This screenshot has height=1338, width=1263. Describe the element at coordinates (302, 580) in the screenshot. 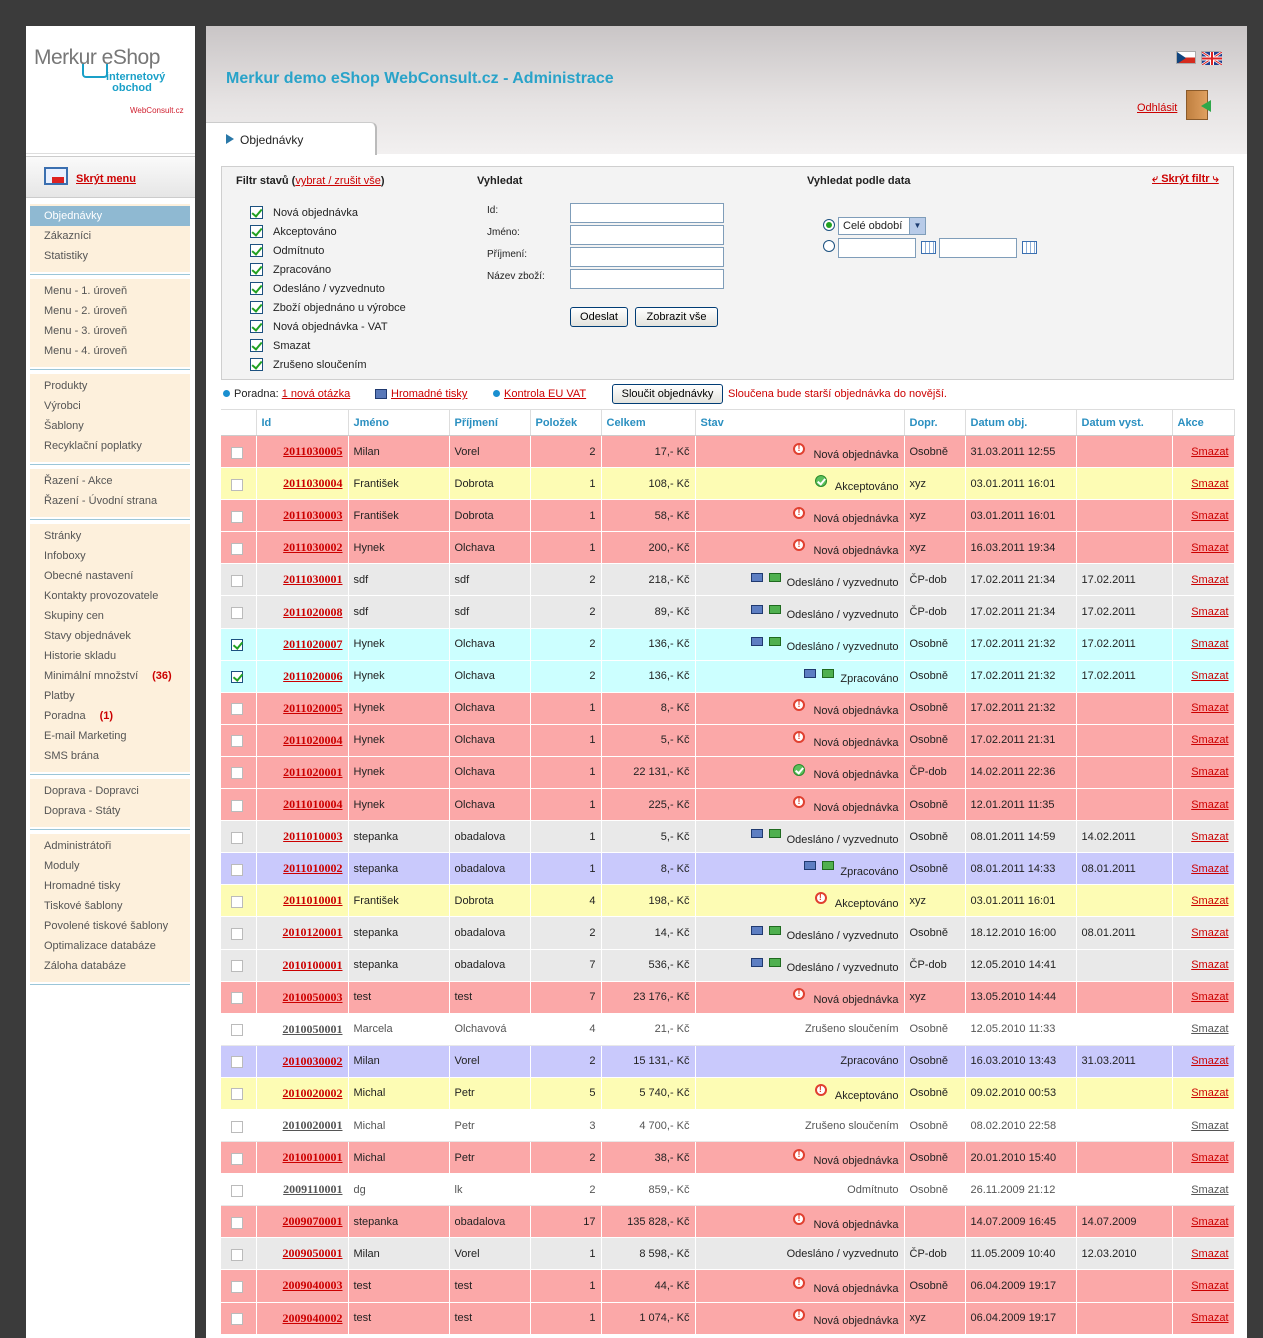

I see `order-id-link: 2011030001` at that location.